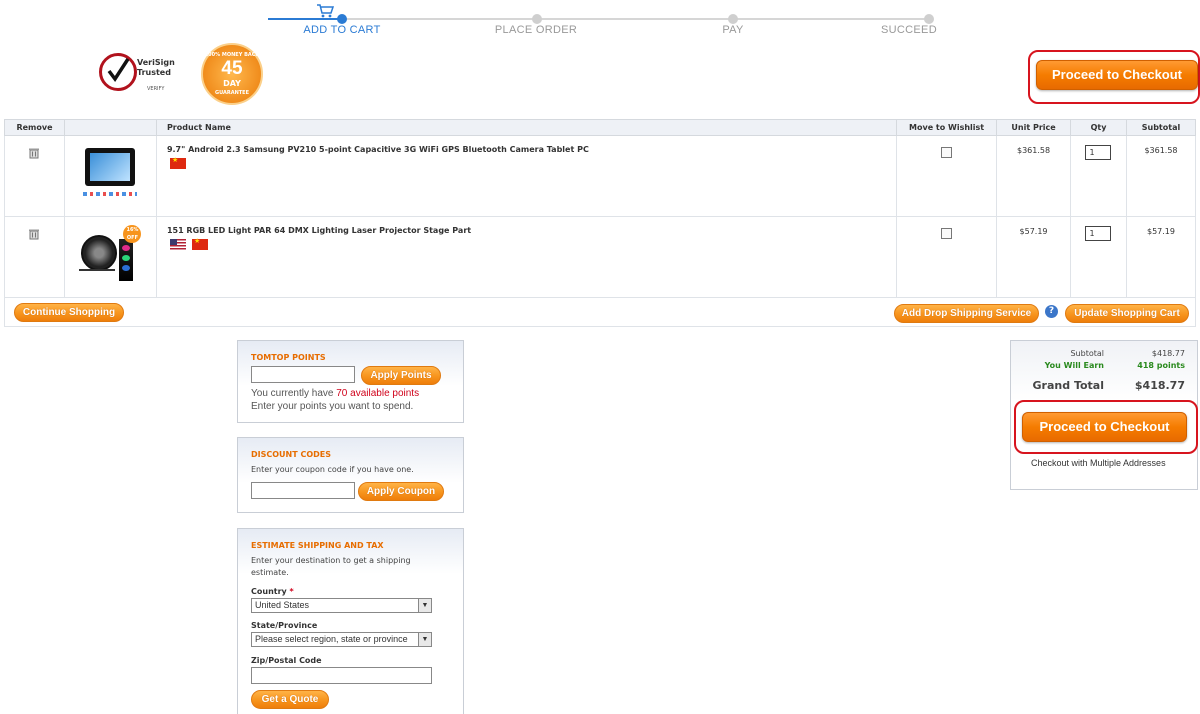  Describe the element at coordinates (1034, 176) in the screenshot. I see `unit-price-cell: $361.58` at that location.